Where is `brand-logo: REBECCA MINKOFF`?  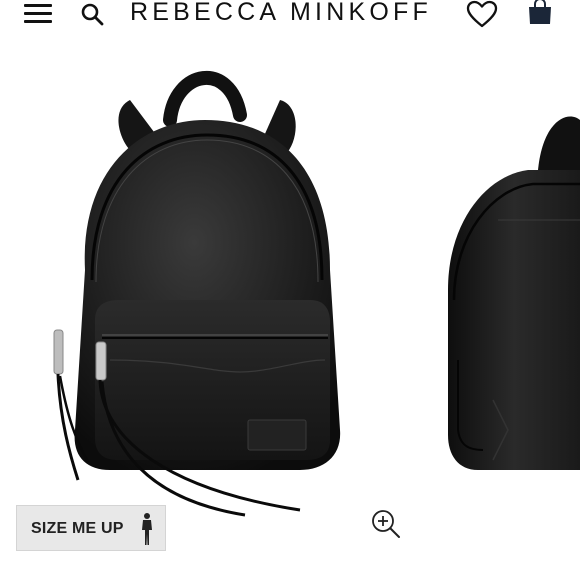
brand-logo: REBECCA MINKOFF is located at coordinates (281, 13).